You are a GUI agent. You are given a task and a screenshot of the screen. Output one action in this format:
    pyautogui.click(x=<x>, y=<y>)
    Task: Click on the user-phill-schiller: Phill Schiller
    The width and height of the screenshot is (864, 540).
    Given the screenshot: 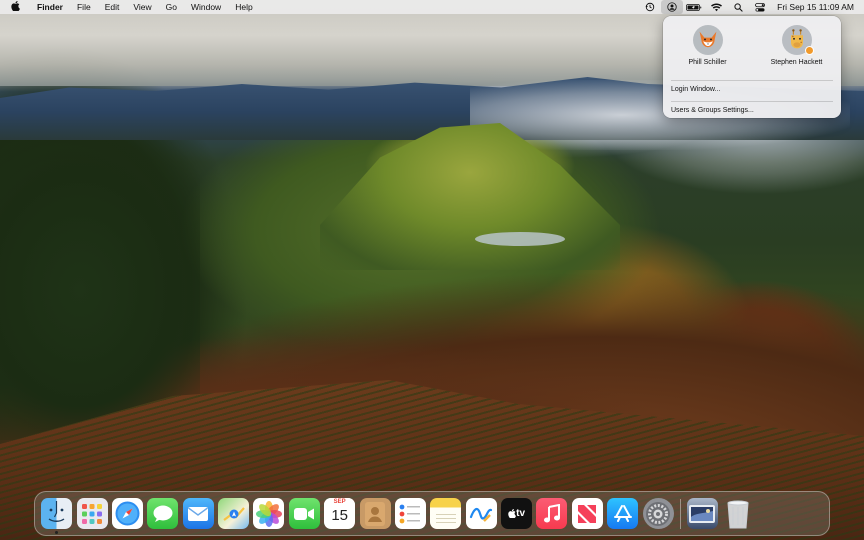 What is the action you would take?
    pyautogui.click(x=707, y=46)
    